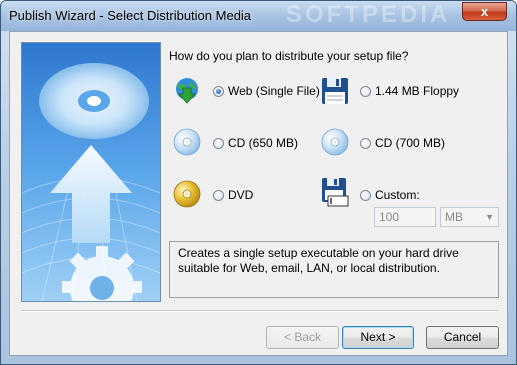 The image size is (517, 365). I want to click on watermark: SOFTPEDIA, so click(368, 14).